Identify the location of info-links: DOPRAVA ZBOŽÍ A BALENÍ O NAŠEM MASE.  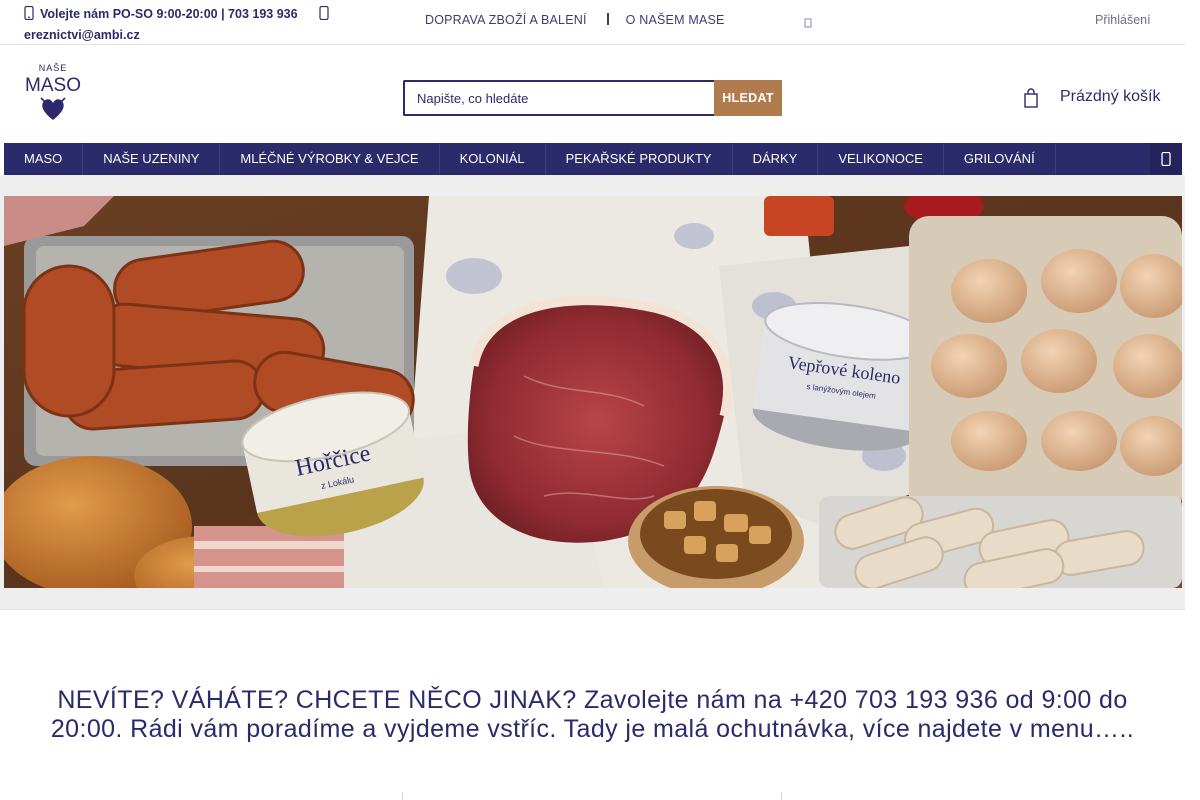
(575, 20).